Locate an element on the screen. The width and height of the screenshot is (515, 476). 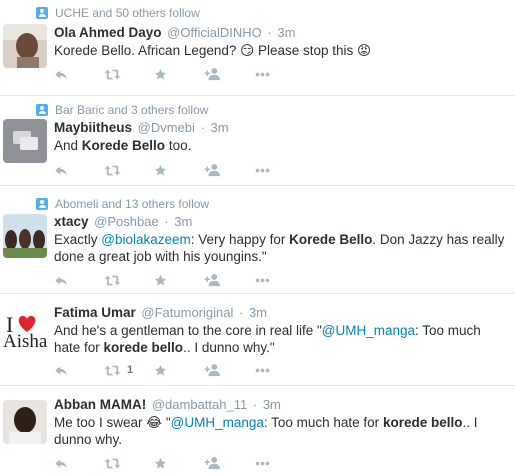
avatar-caption: Aisha is located at coordinates (25, 341).